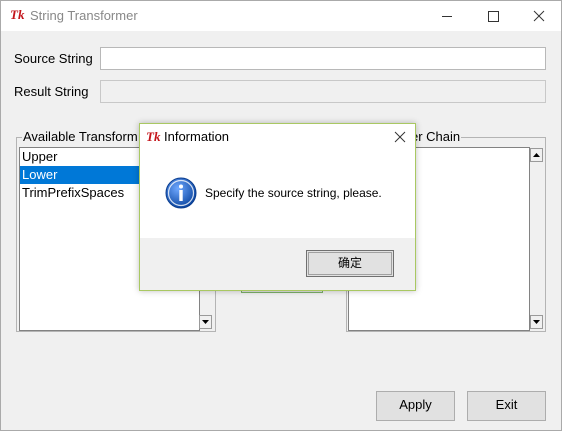 The image size is (562, 431). I want to click on scroll-up-button, so click(536, 155).